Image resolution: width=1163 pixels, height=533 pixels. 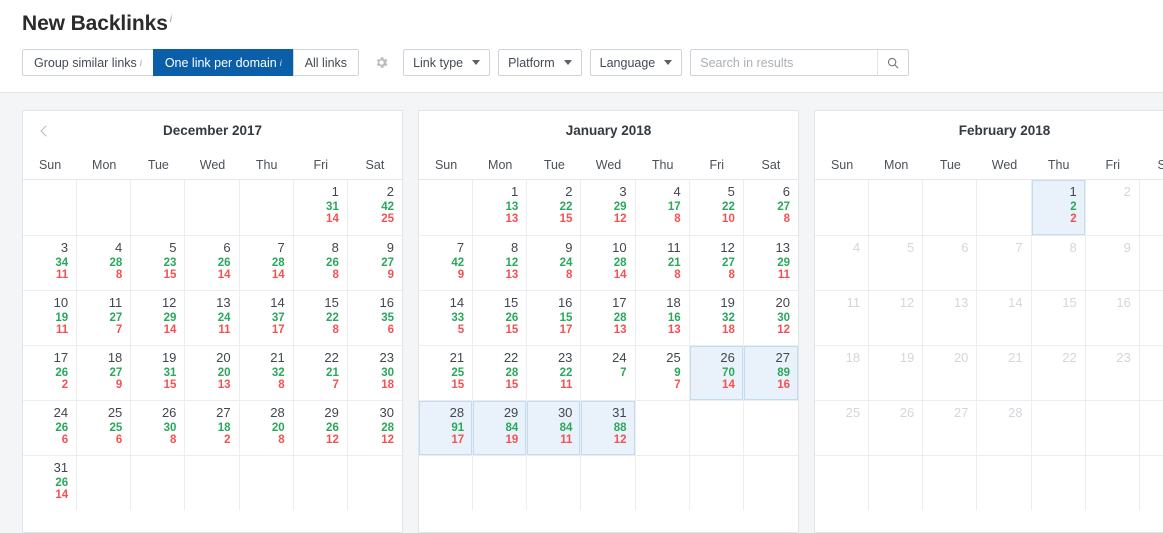 What do you see at coordinates (771, 263) in the screenshot?
I see `calendar-day-cell: 13 29 11` at bounding box center [771, 263].